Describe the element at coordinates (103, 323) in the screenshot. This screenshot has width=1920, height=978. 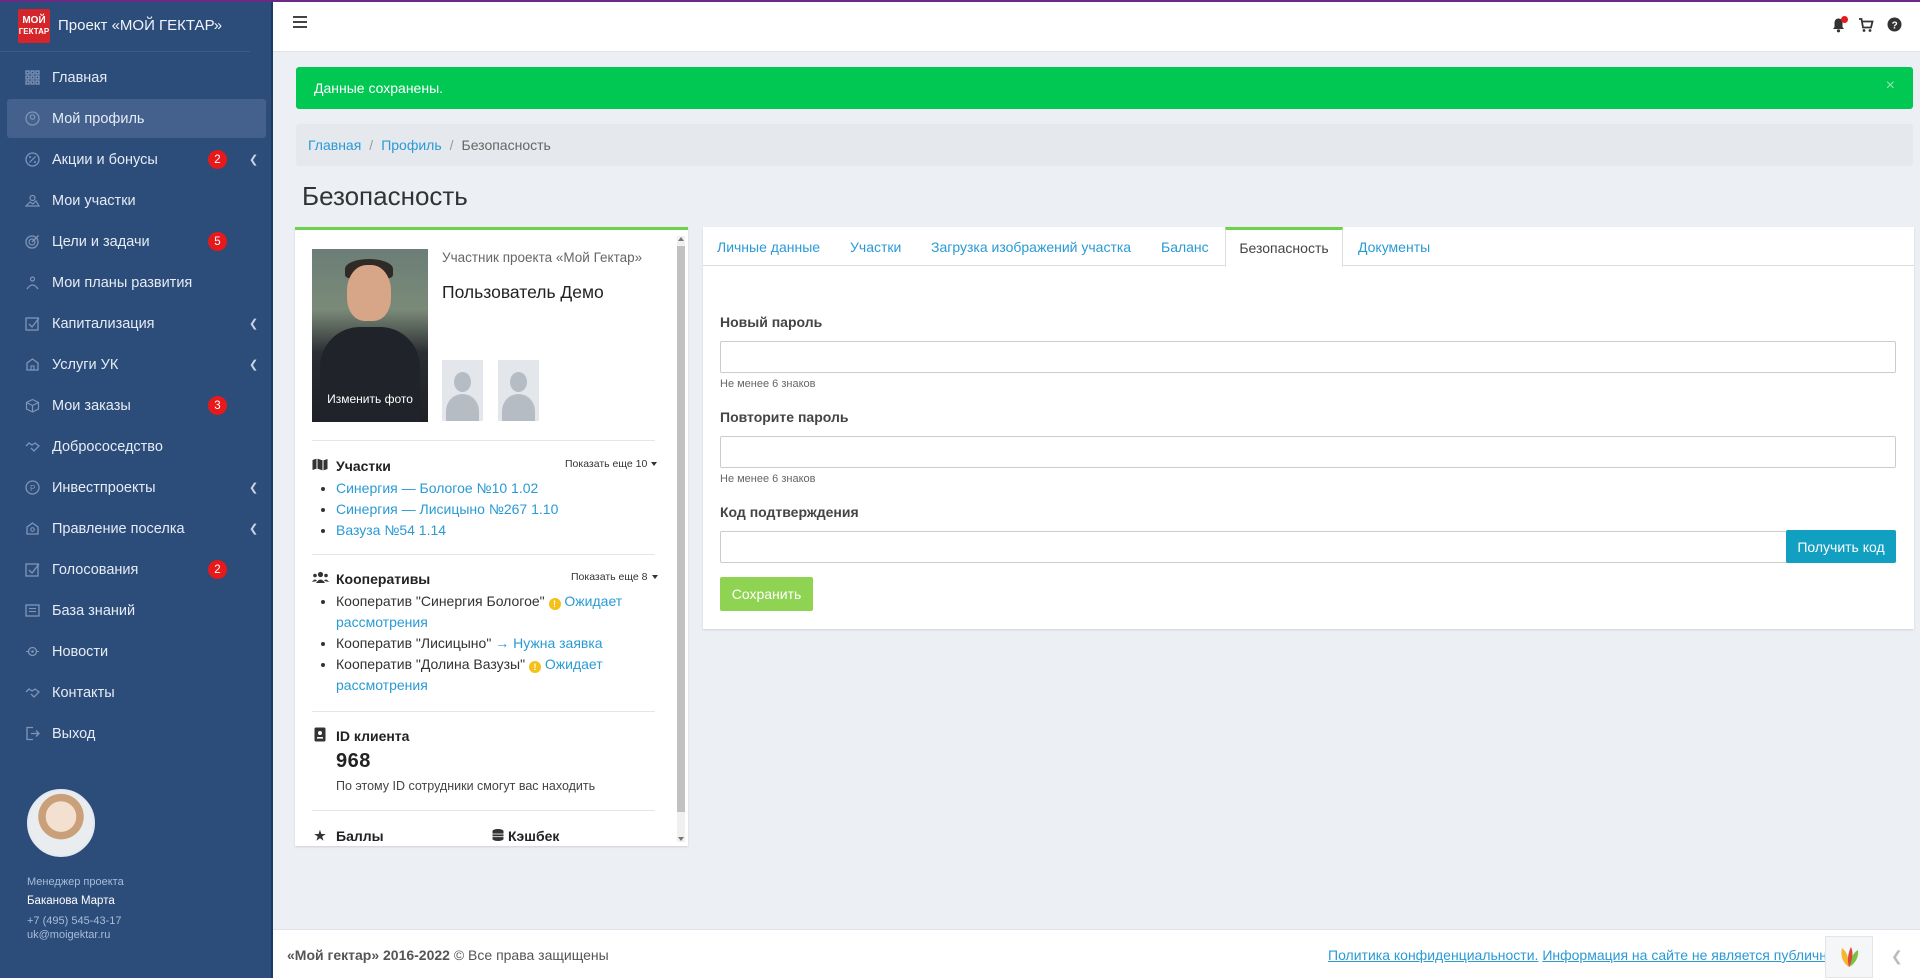
I see `sidebar-item-label: Капитализация` at that location.